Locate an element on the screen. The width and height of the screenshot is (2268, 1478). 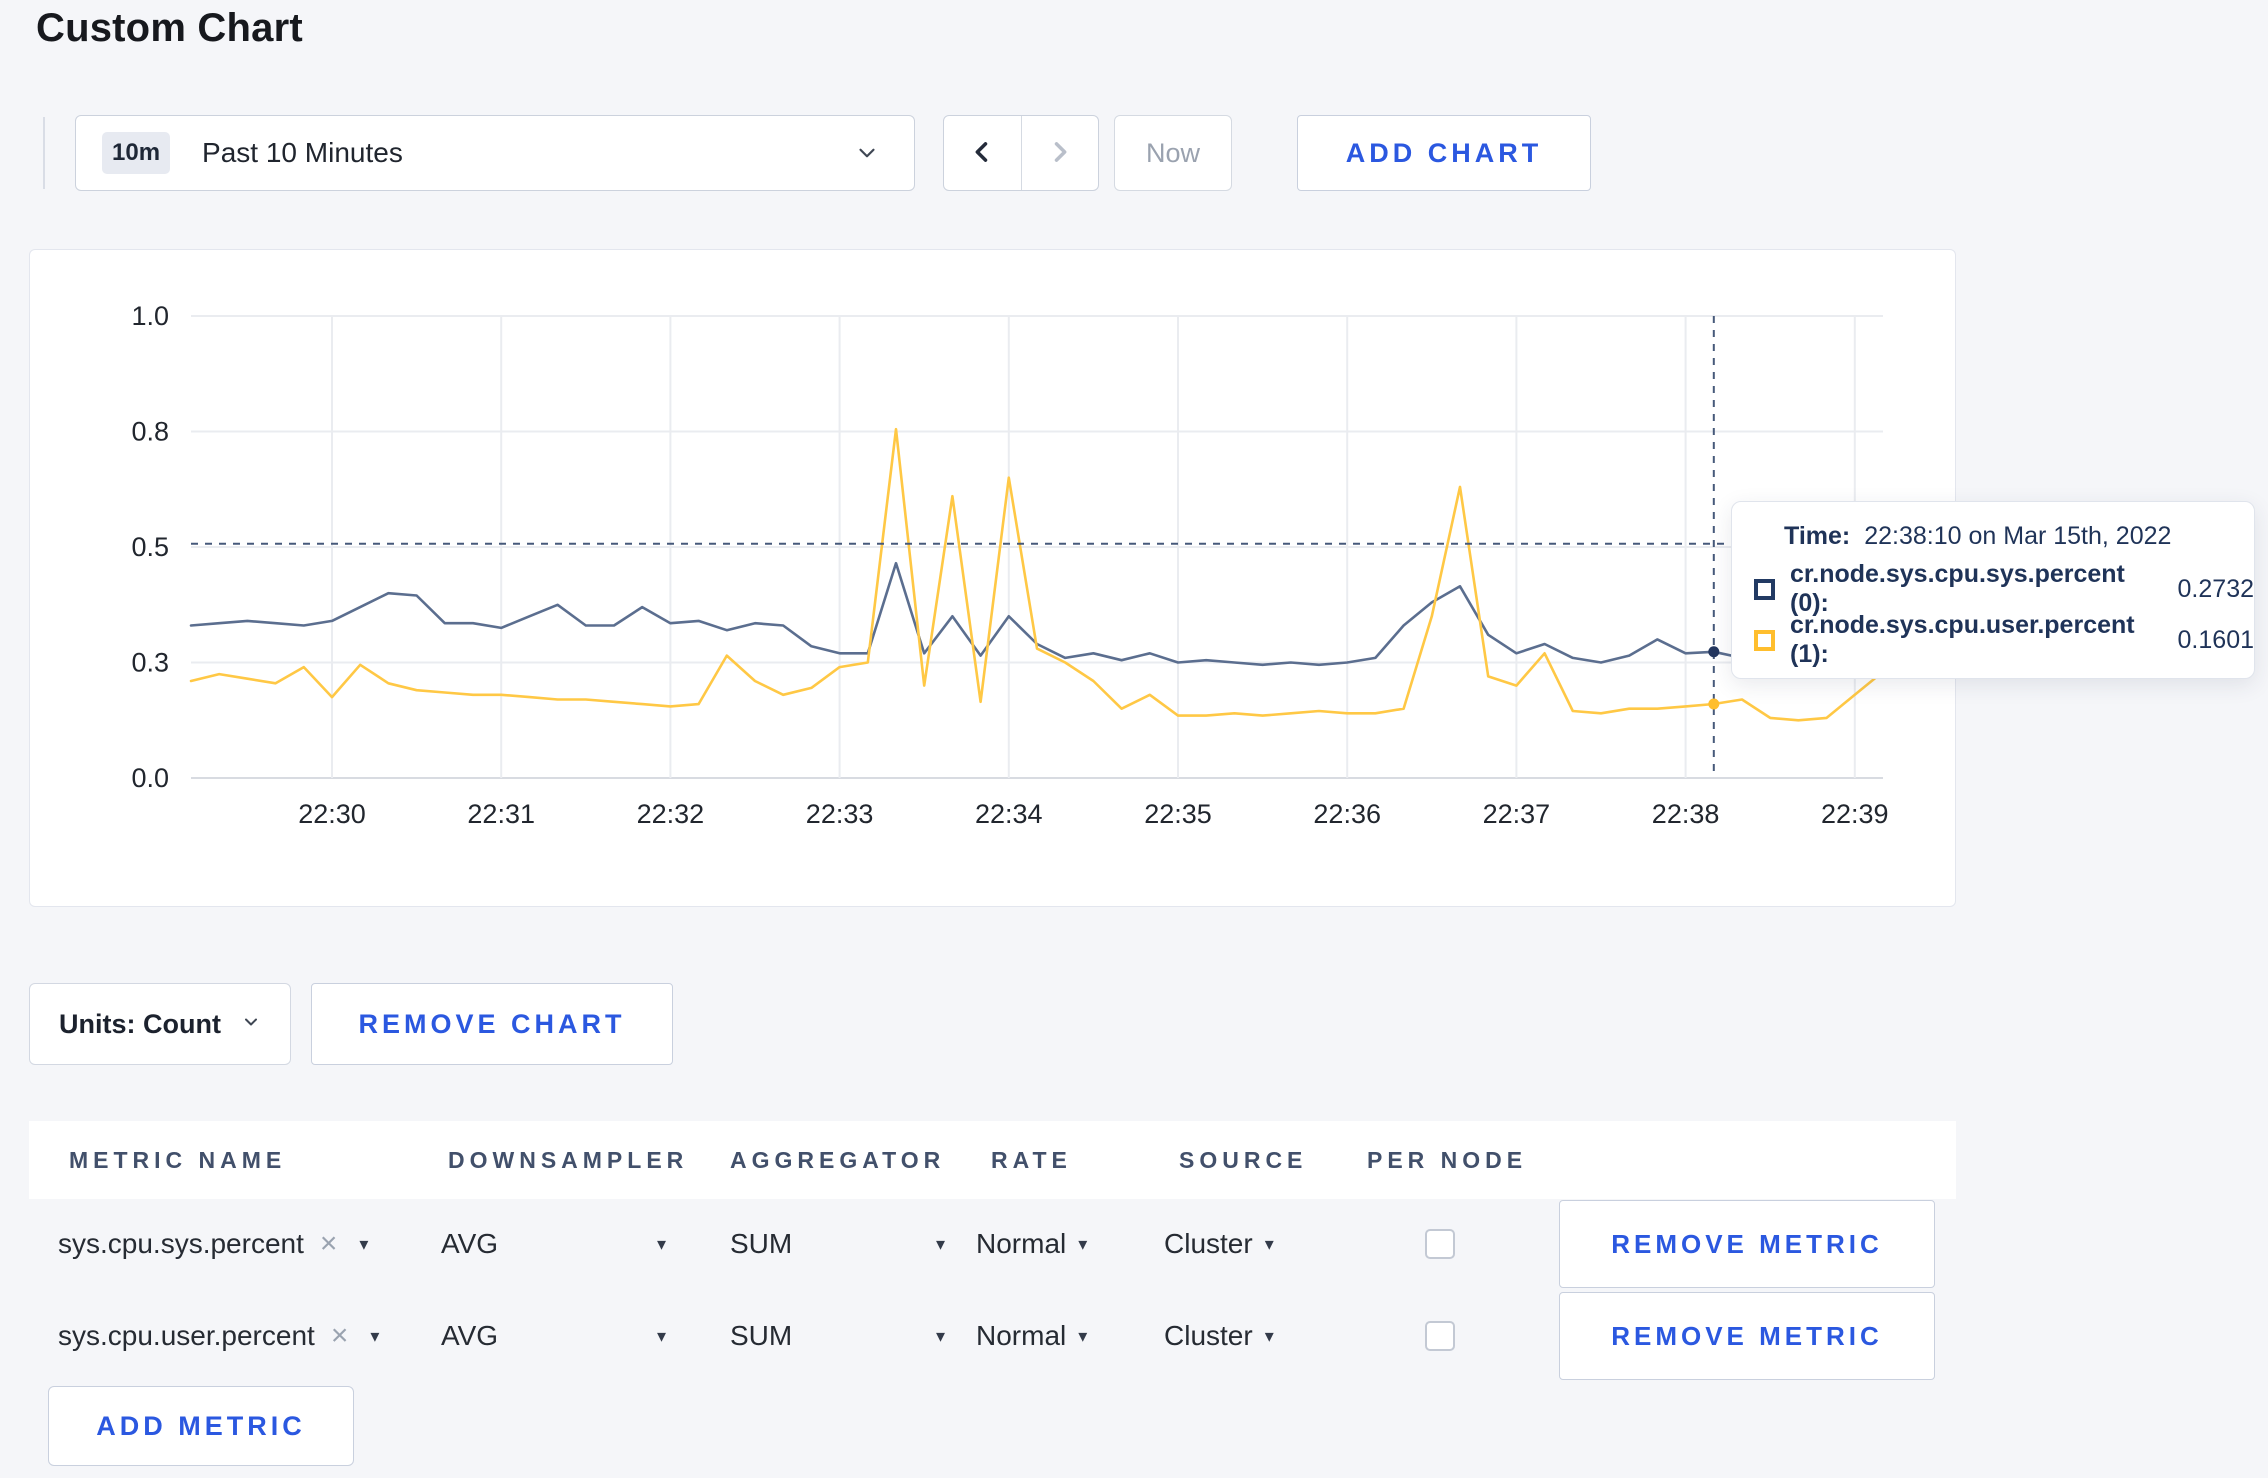
x-axis-tick-label: 22:34 is located at coordinates (1009, 814).